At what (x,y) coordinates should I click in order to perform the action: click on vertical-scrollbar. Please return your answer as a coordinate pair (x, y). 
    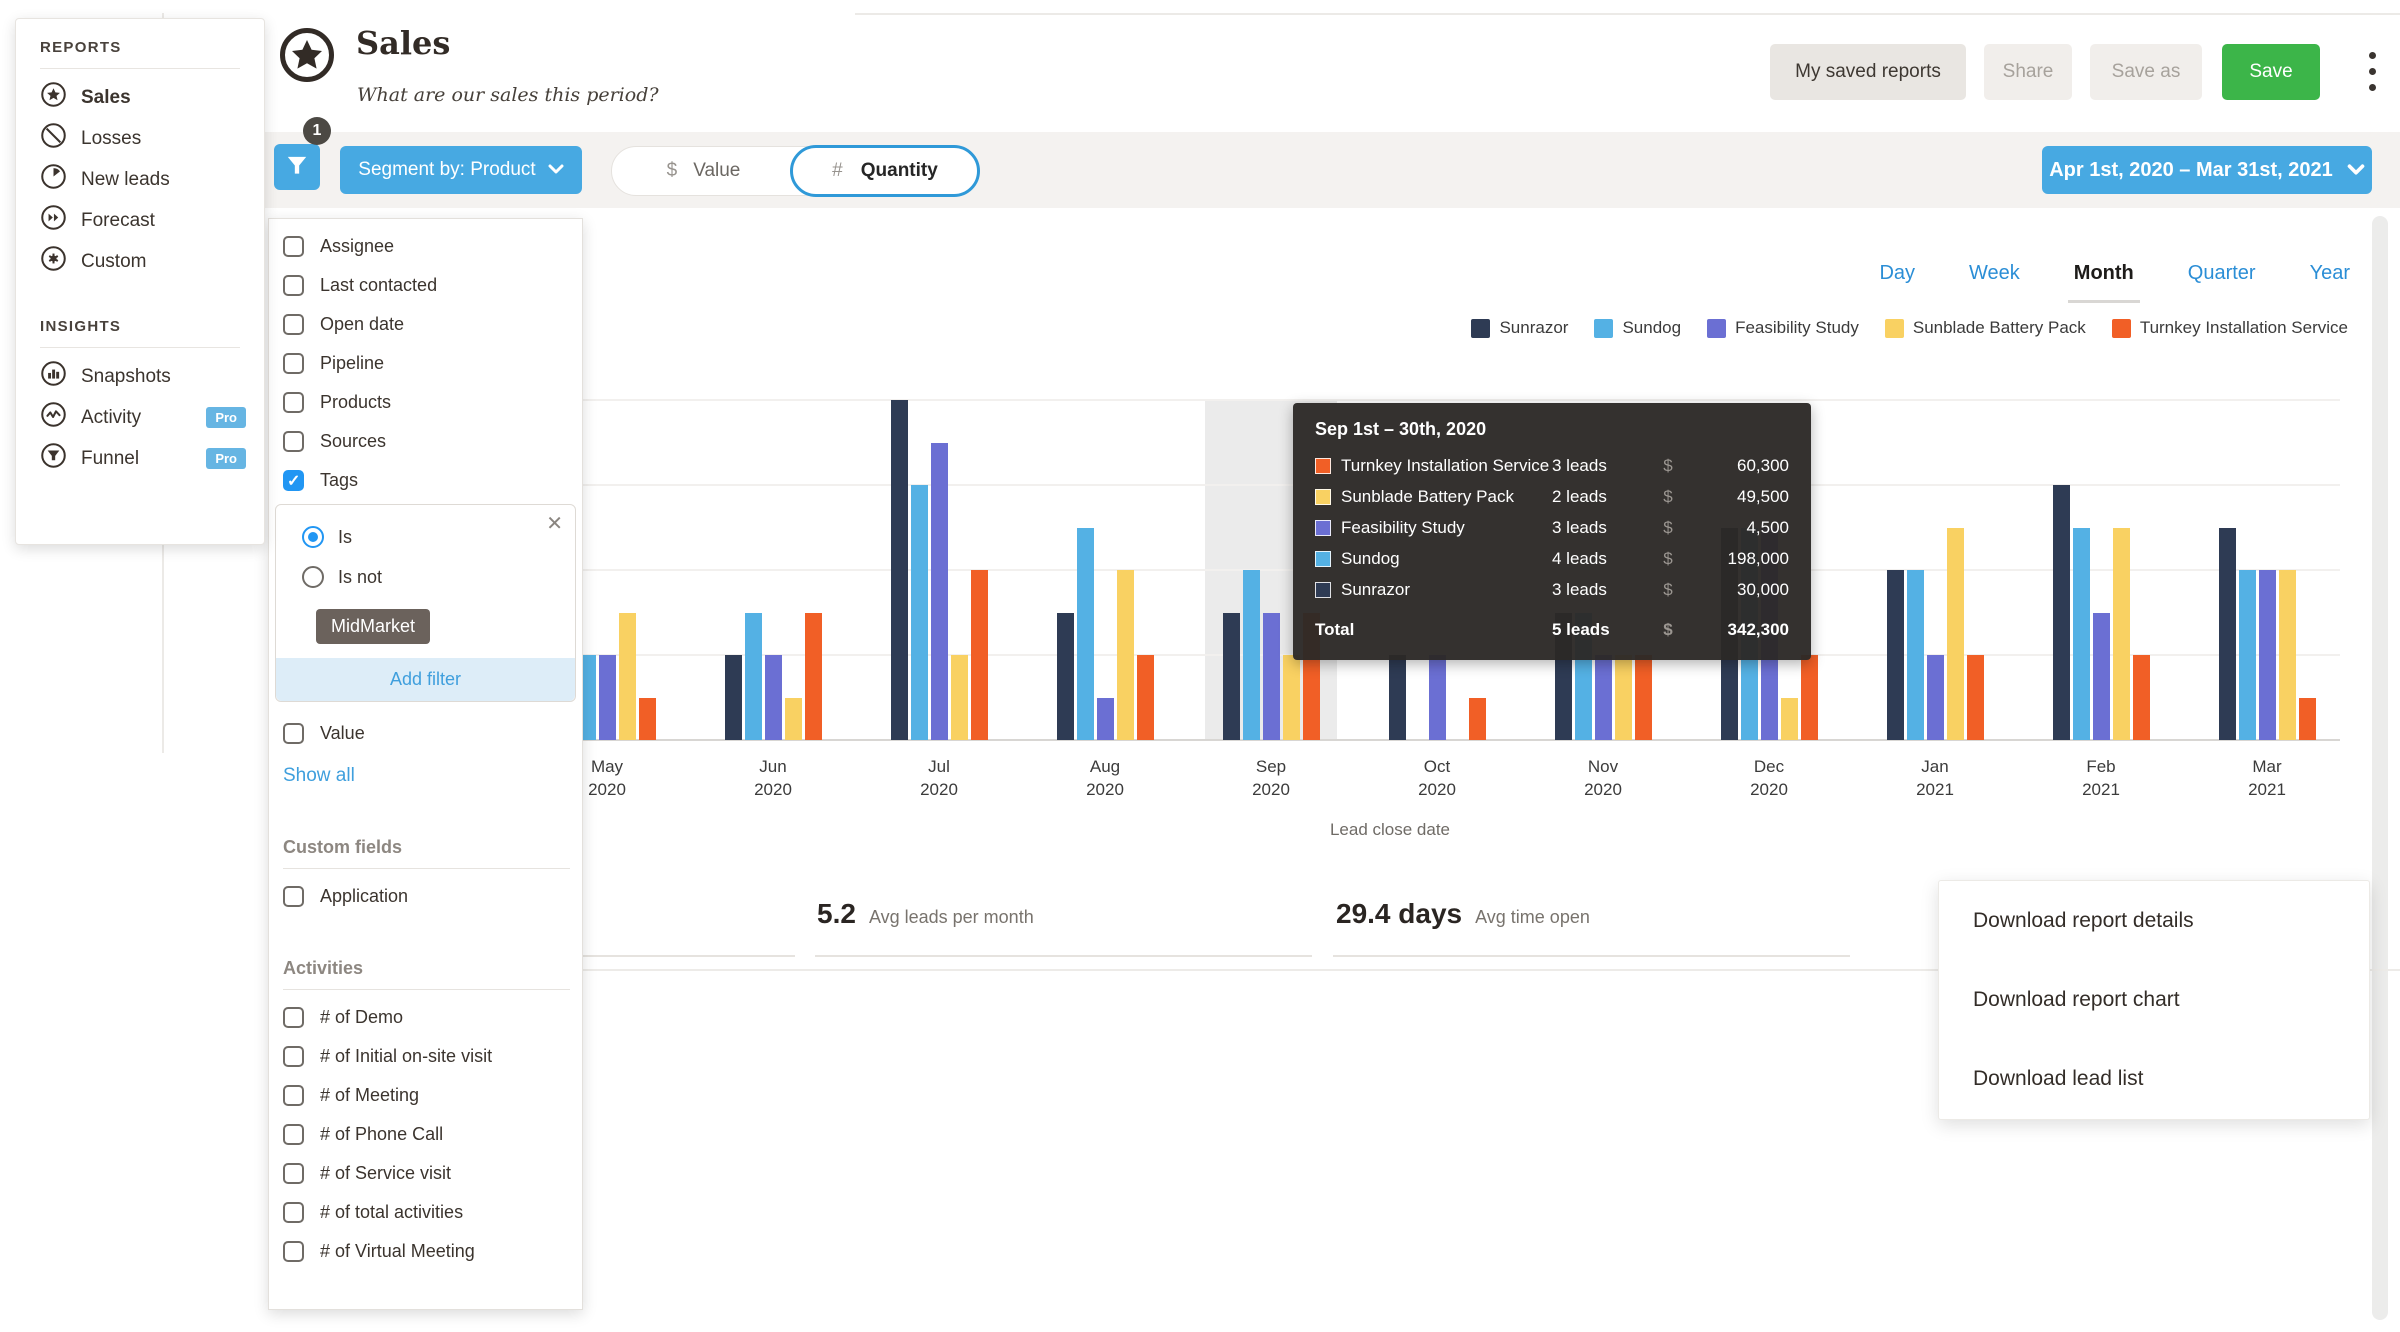
    Looking at the image, I should click on (2380, 768).